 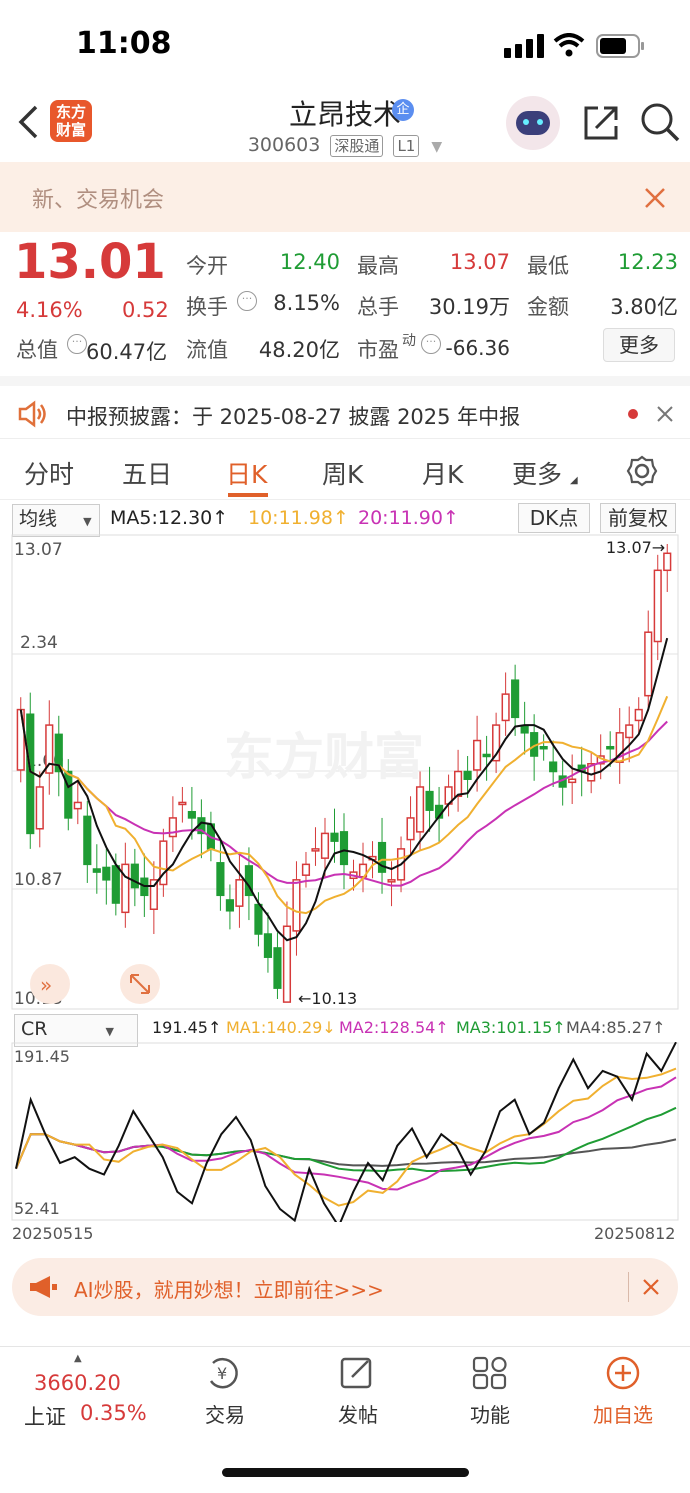 What do you see at coordinates (98, 200) in the screenshot?
I see `banner-text: 新、交易机会` at bounding box center [98, 200].